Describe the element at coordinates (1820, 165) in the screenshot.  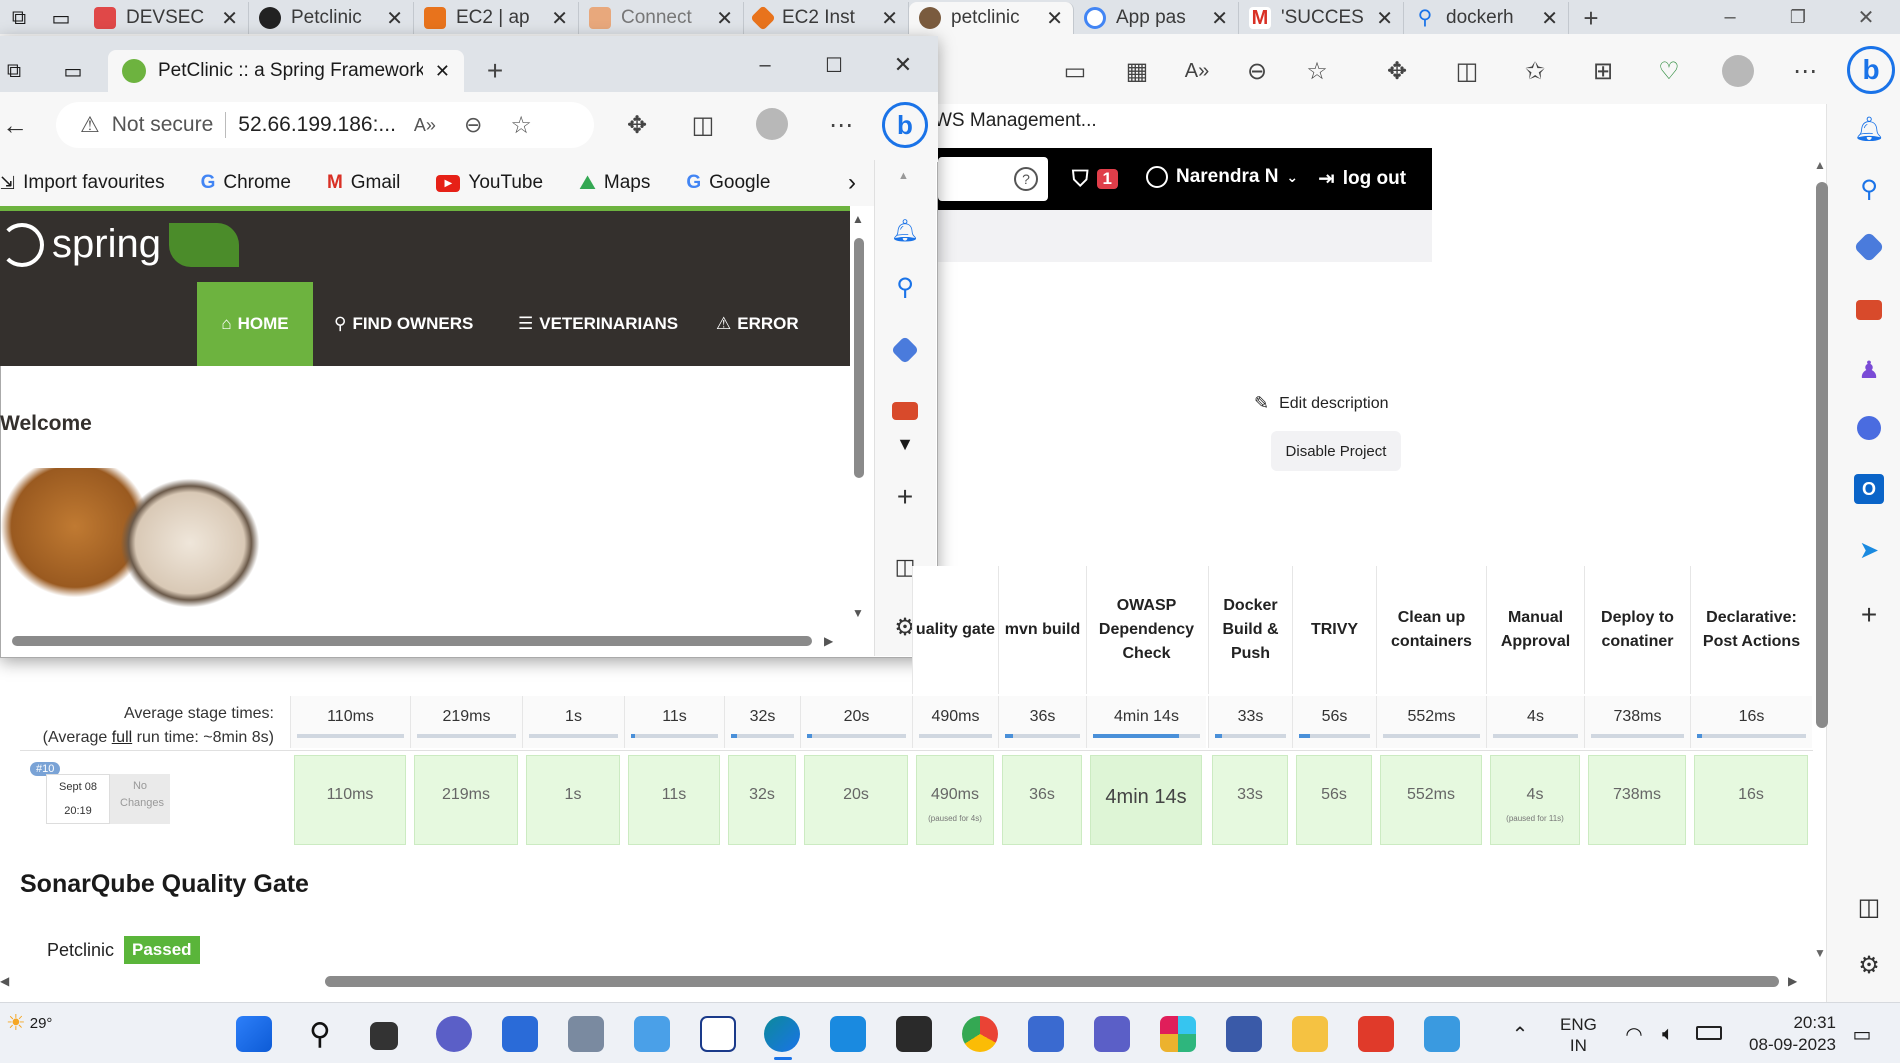
I see `page-scroll-up-icon: ▲` at that location.